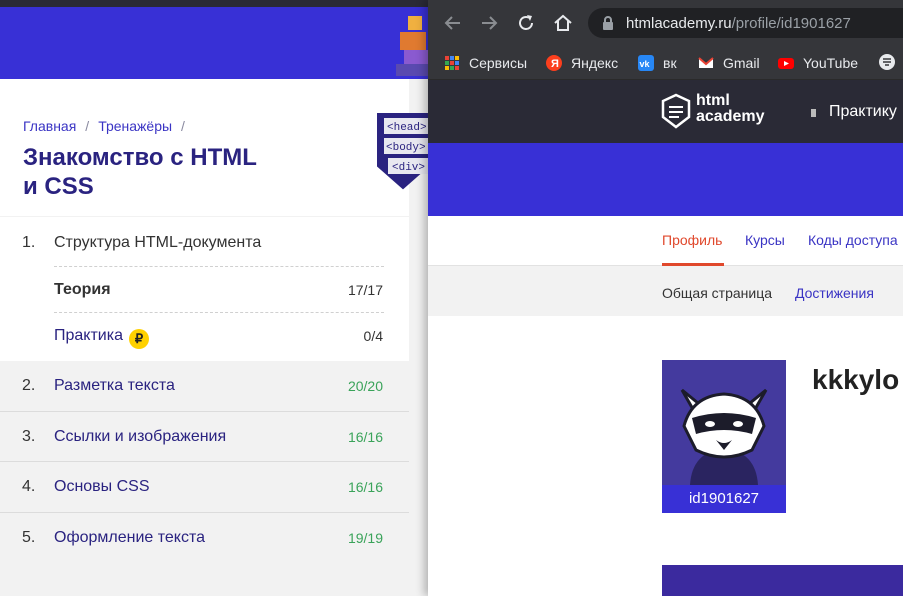 Image resolution: width=903 pixels, height=596 pixels. I want to click on forward-arrow-icon, so click(489, 23).